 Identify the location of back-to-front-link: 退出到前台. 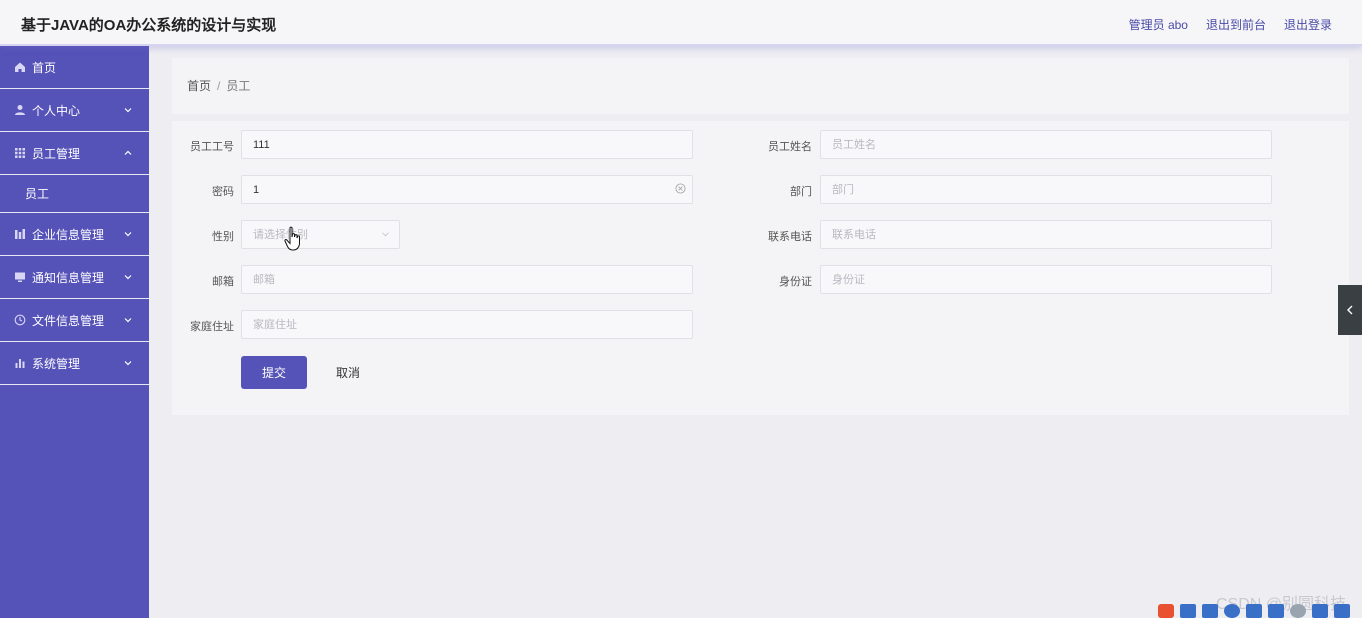
(1236, 24).